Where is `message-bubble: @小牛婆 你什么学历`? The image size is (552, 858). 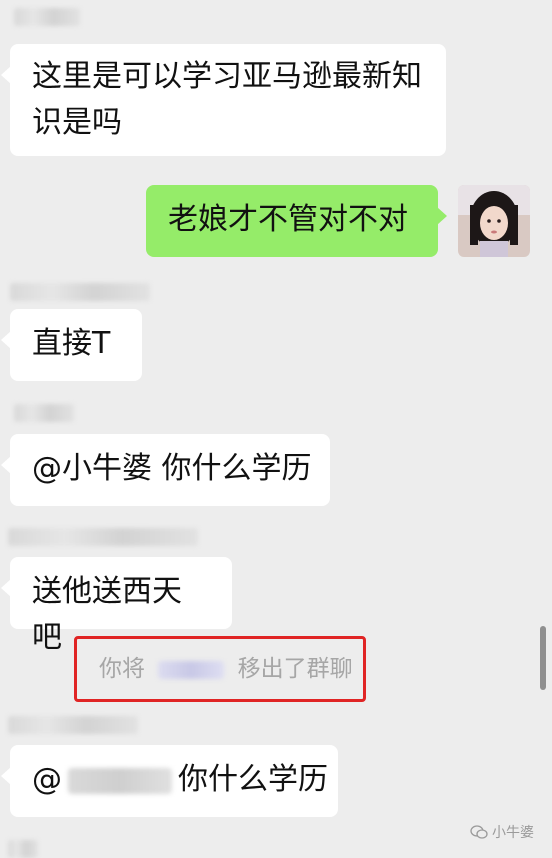
message-bubble: @小牛婆 你什么学历 is located at coordinates (165, 470).